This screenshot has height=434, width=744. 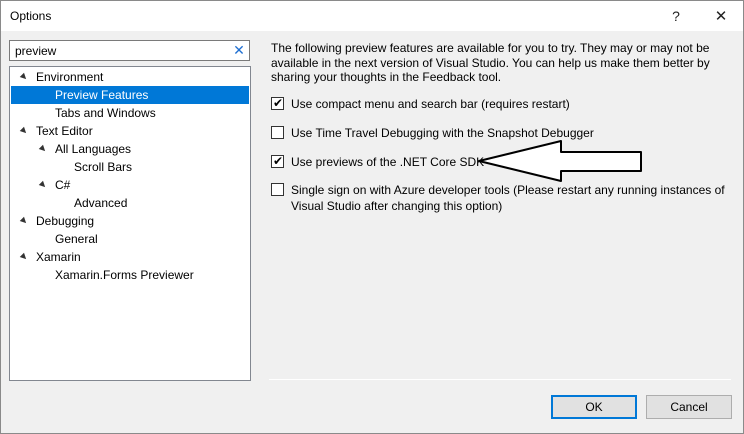 I want to click on compact-menu-checkbox: ✔, so click(x=277, y=103).